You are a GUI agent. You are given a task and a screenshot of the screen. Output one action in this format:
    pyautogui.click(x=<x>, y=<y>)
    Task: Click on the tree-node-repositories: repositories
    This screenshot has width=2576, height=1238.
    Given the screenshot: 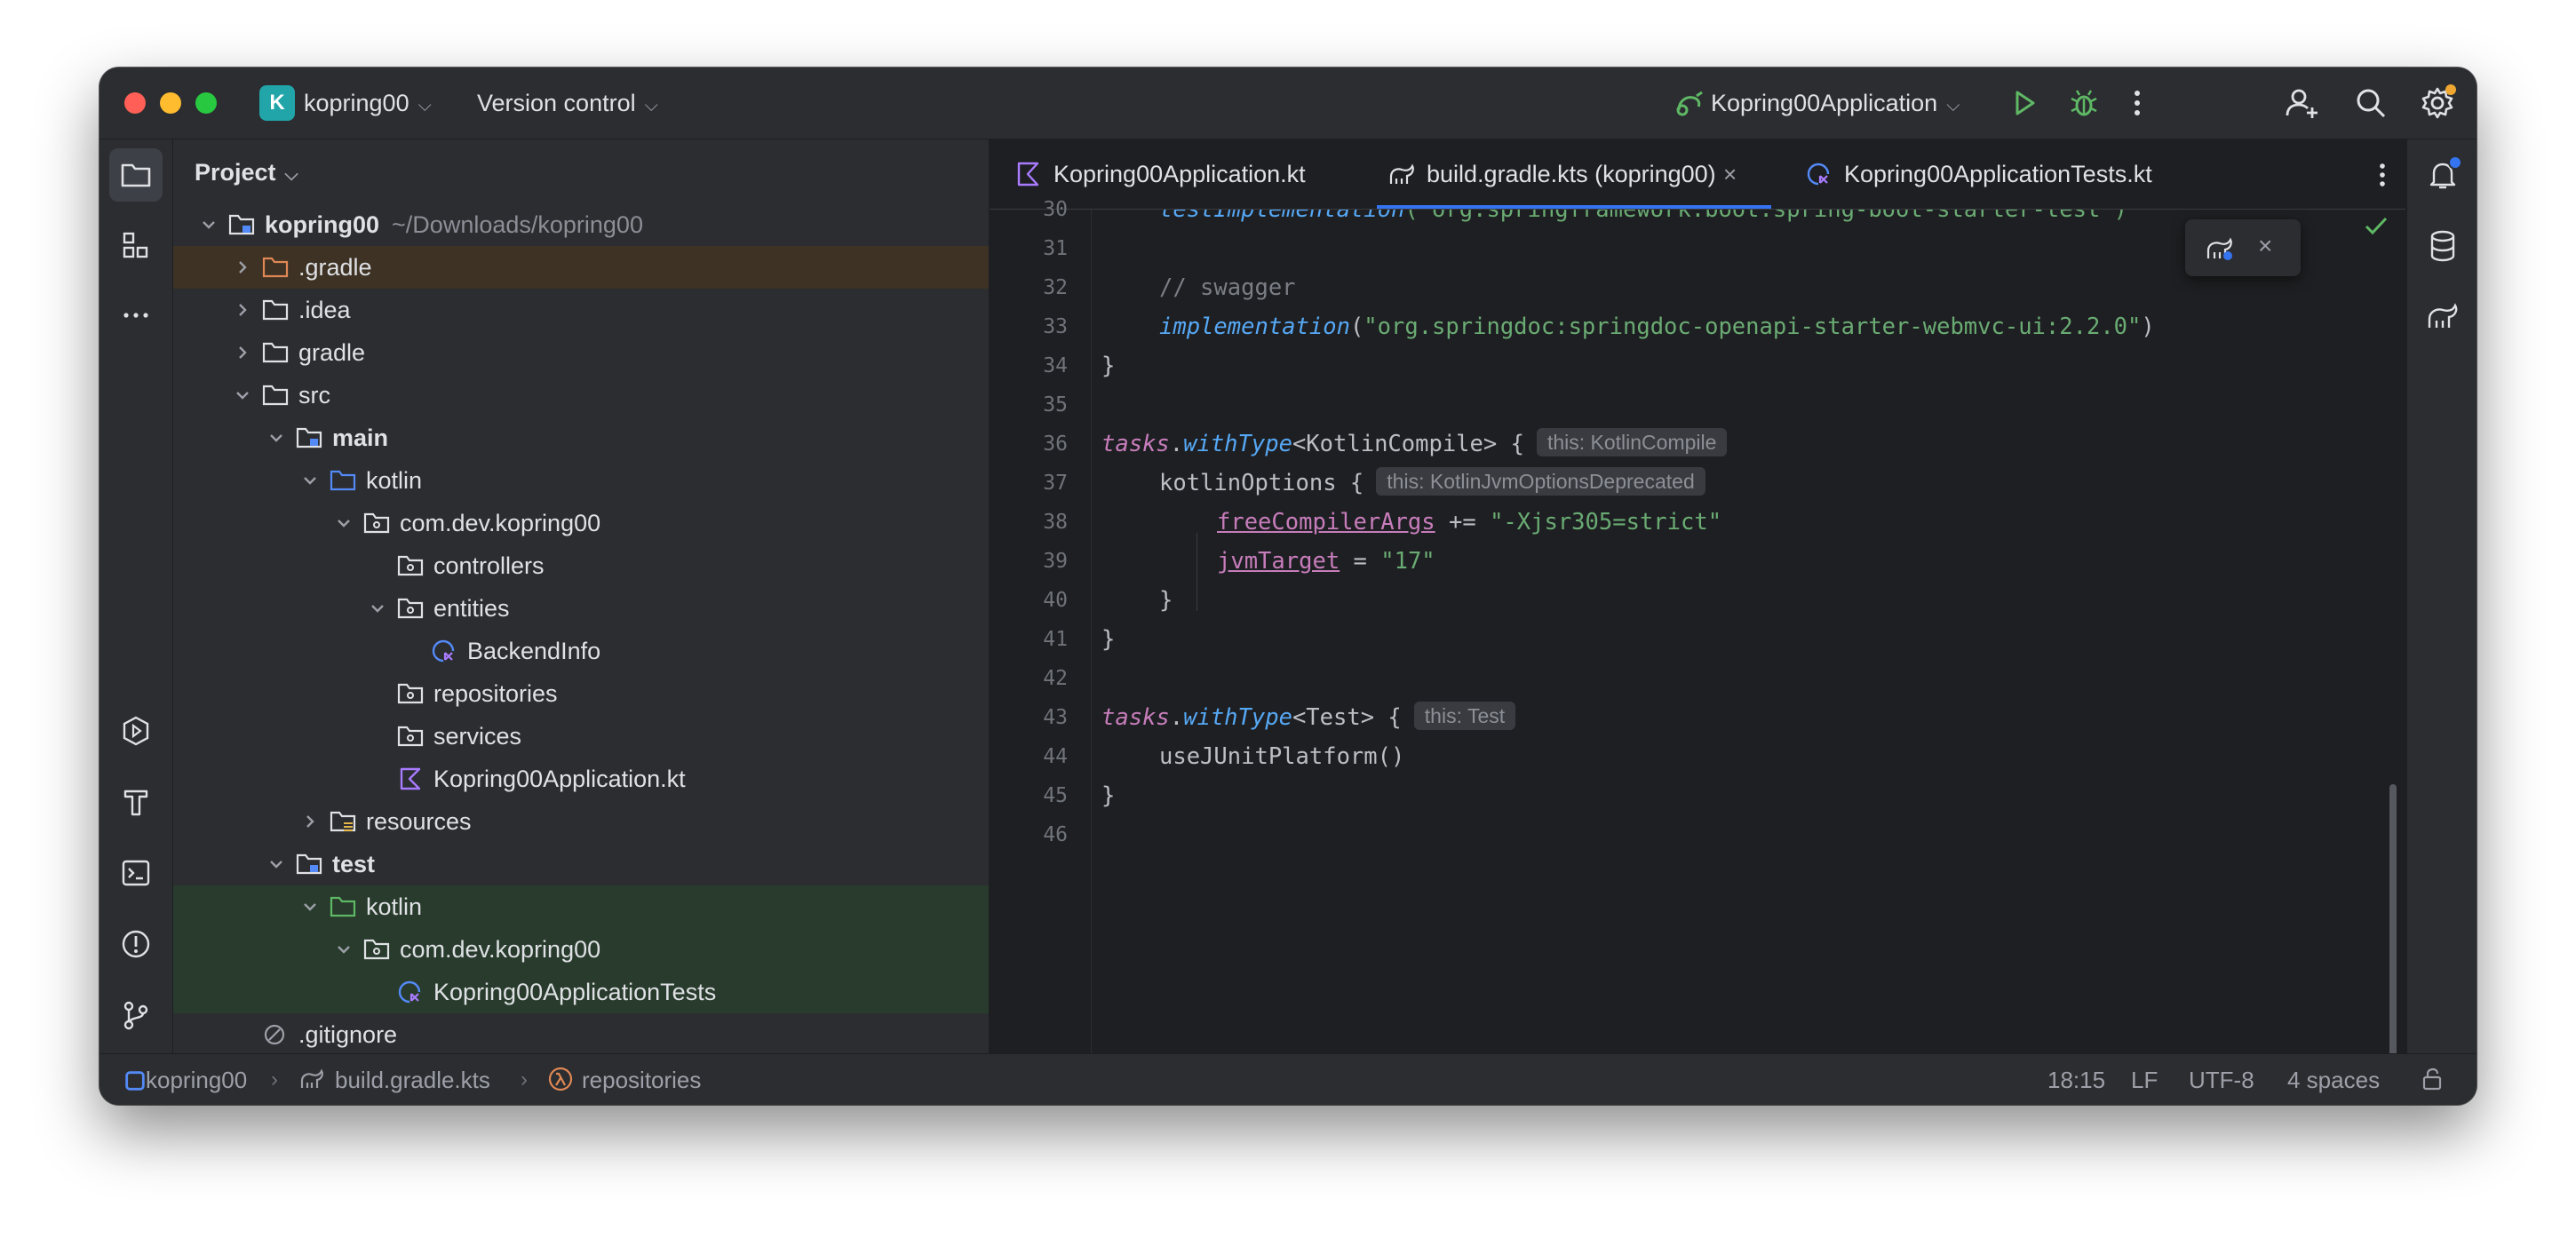 What is the action you would take?
    pyautogui.click(x=581, y=694)
    